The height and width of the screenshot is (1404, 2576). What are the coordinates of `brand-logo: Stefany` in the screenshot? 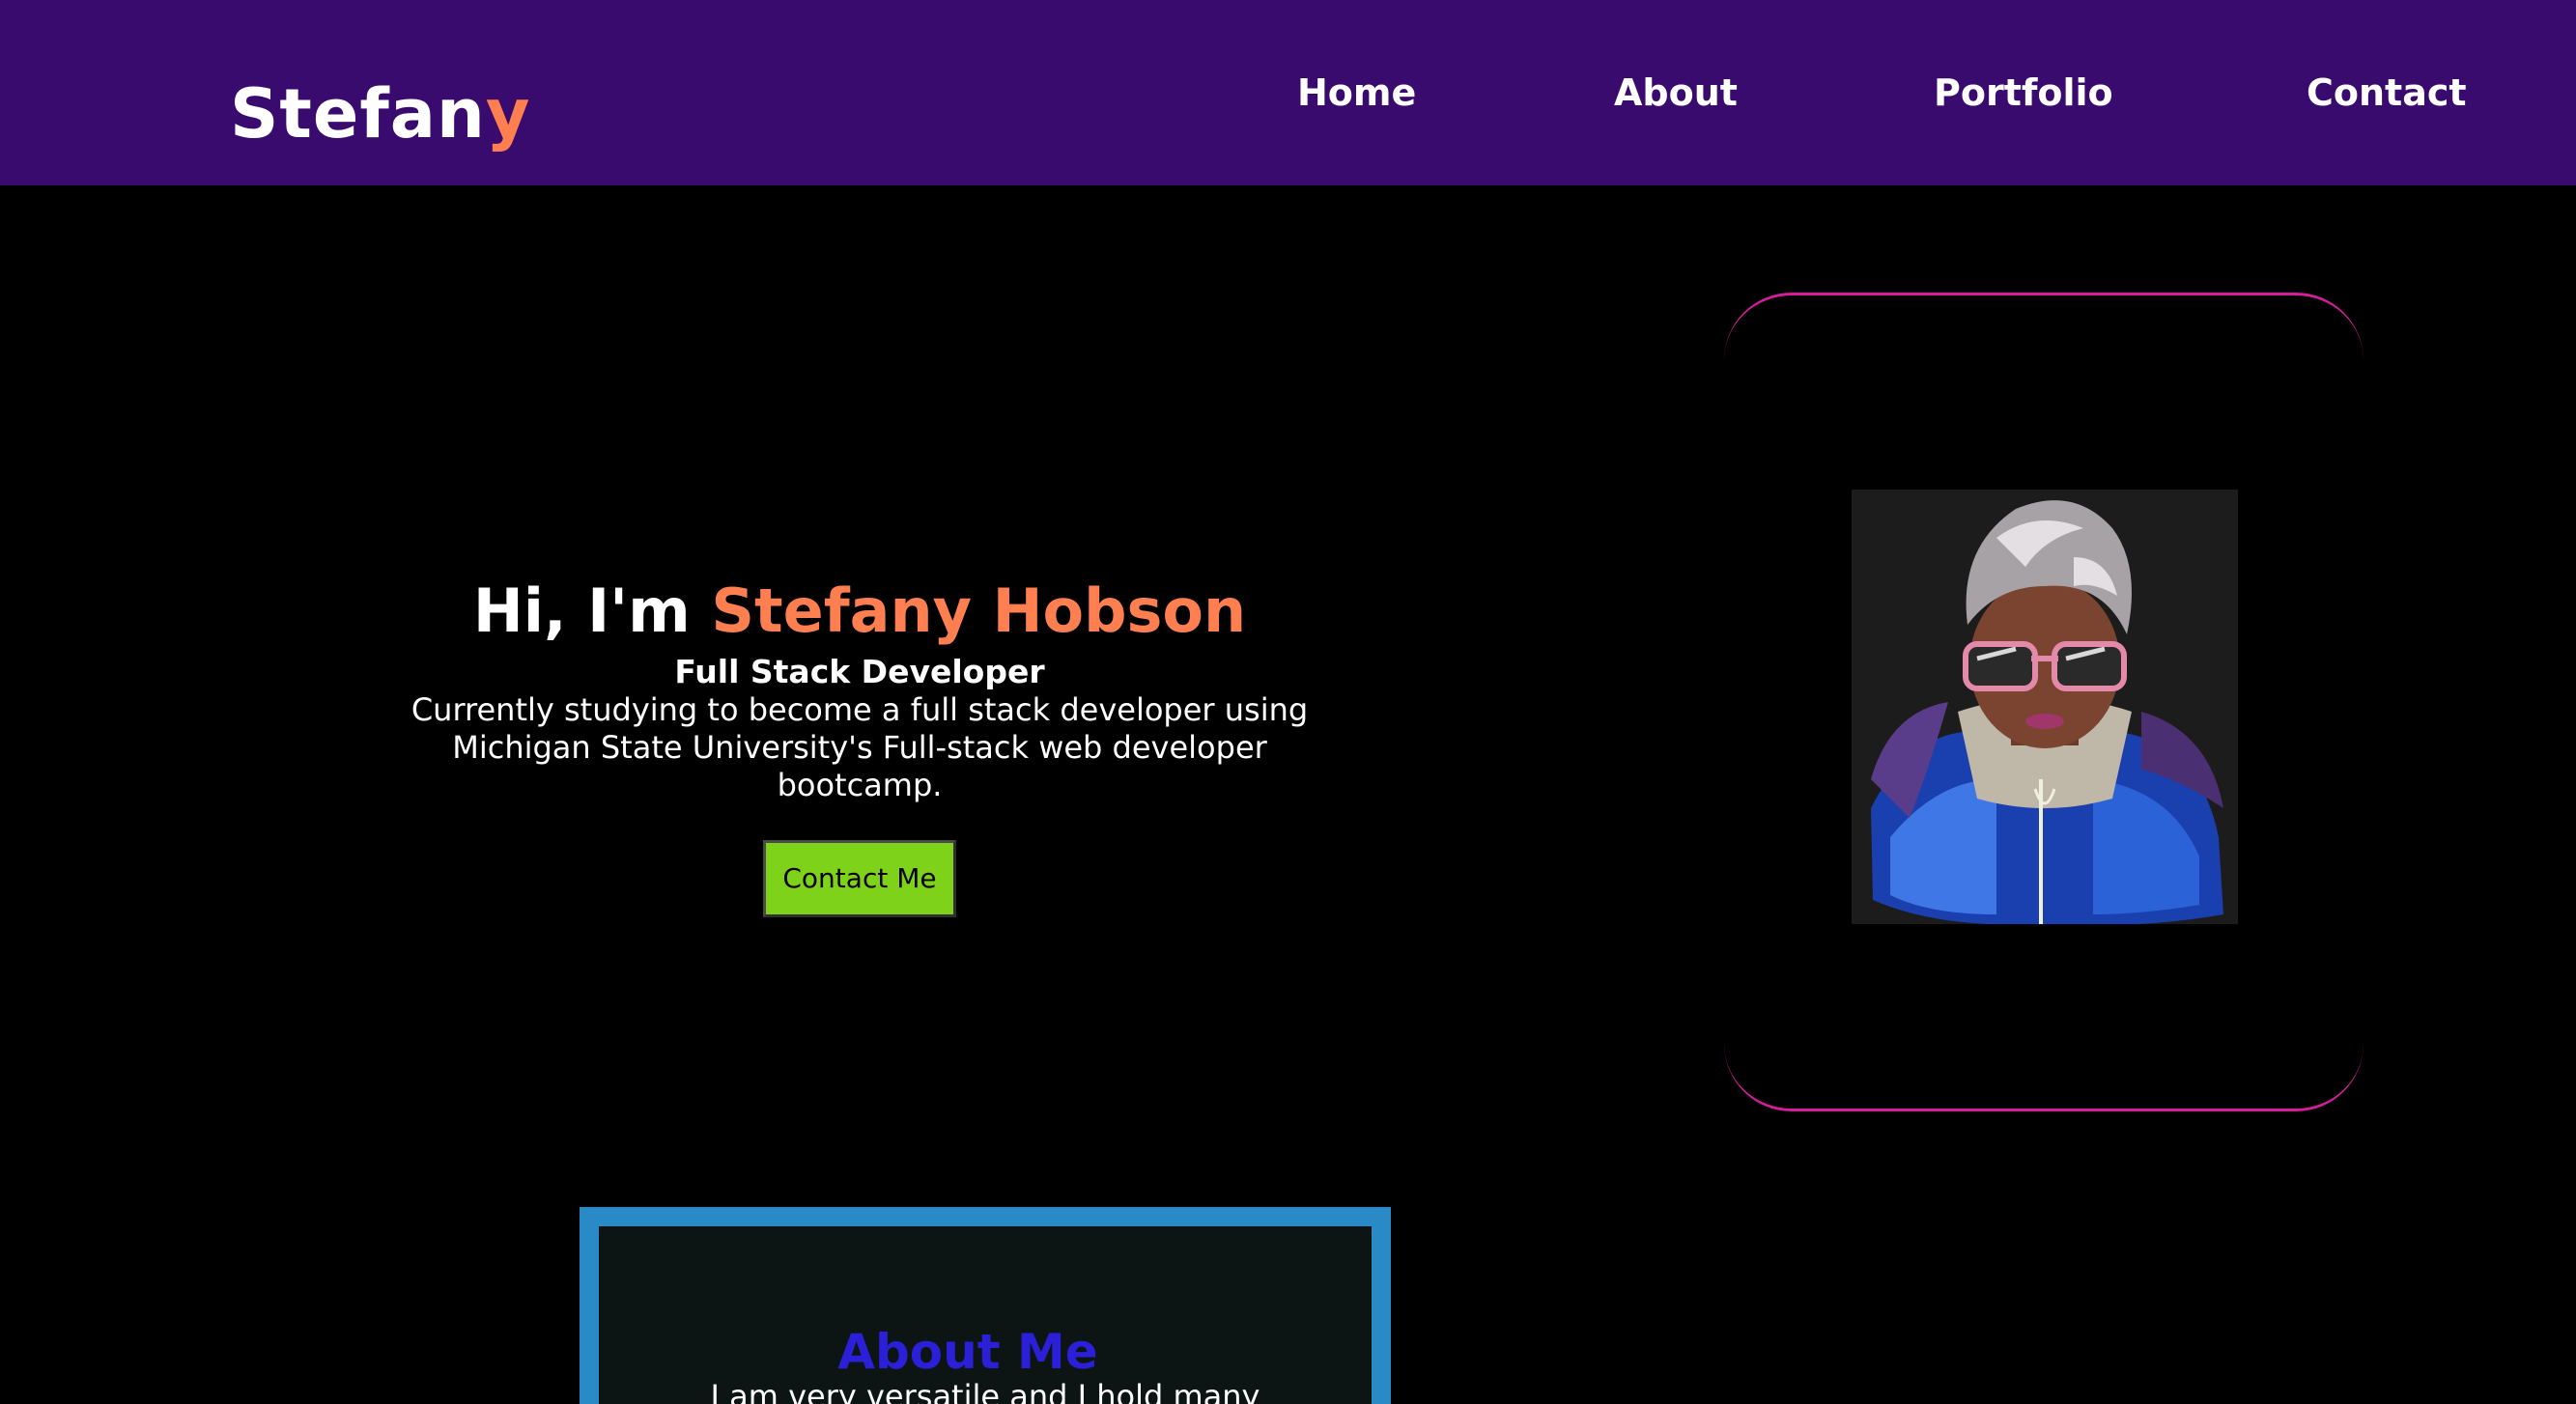 It's located at (380, 114).